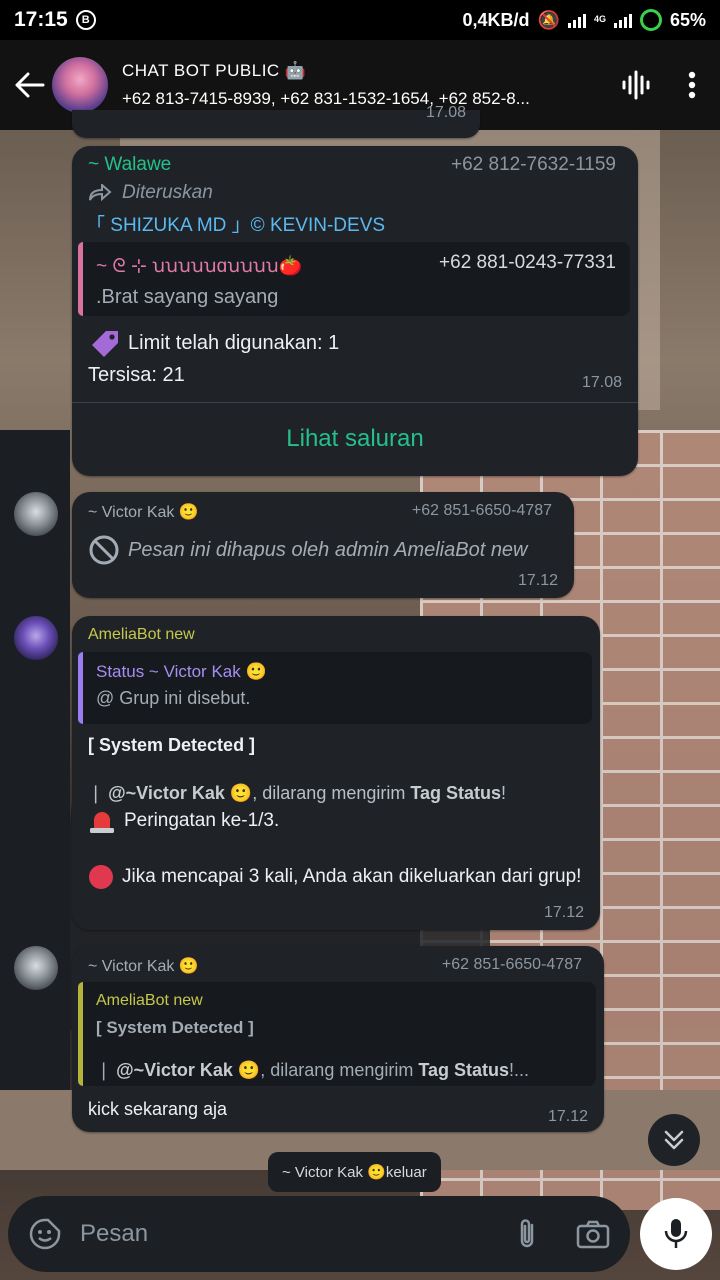 The image size is (720, 1280). What do you see at coordinates (406, 1172) in the screenshot?
I see `system-event-action: keluar` at bounding box center [406, 1172].